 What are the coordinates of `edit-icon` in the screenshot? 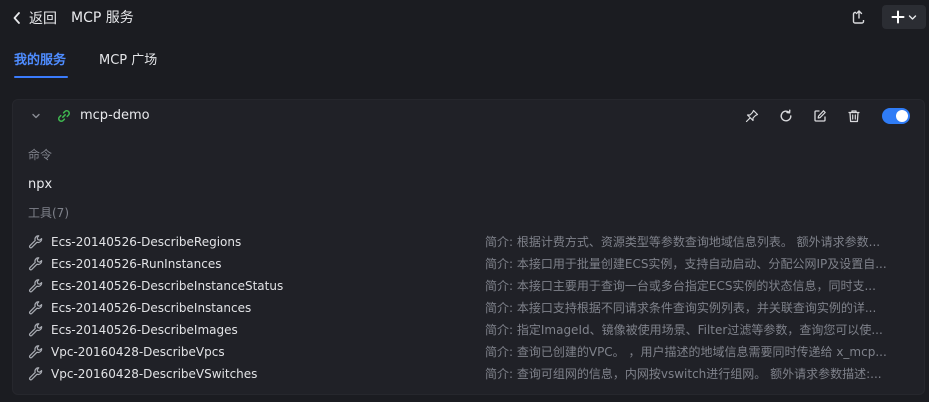 It's located at (820, 116).